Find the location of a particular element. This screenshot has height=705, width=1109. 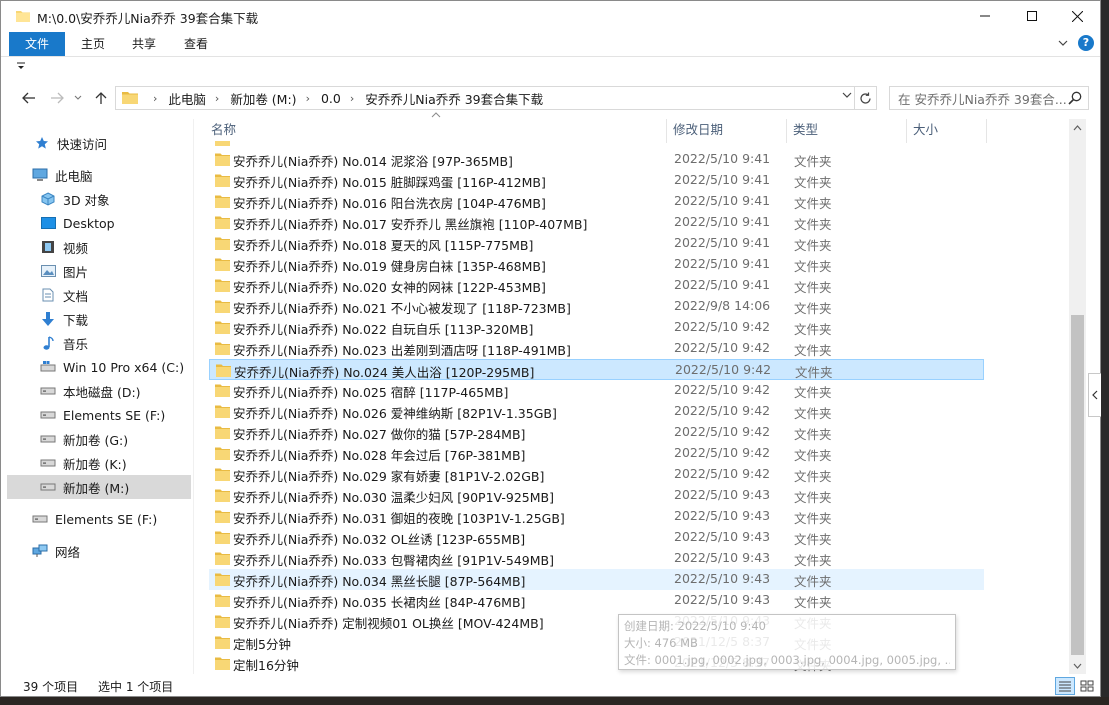

forward-button is located at coordinates (57, 98).